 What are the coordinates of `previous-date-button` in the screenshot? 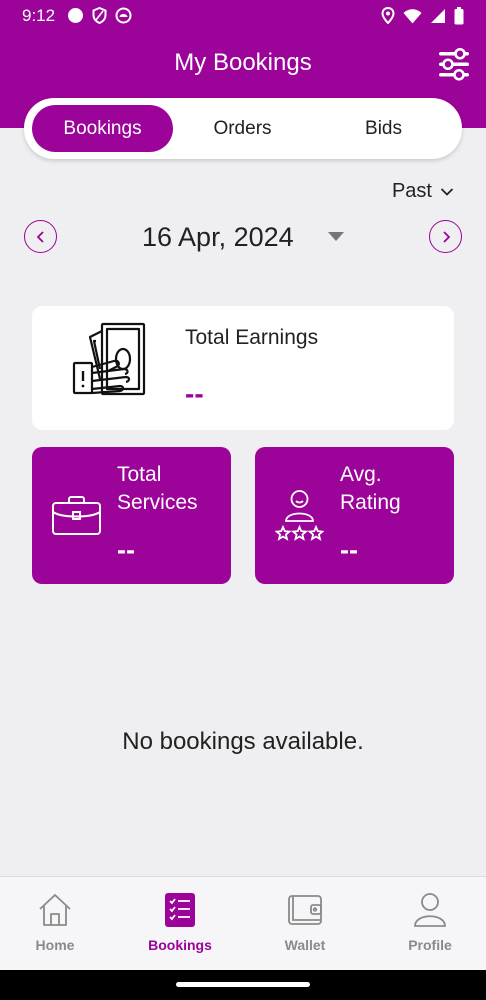 It's located at (40, 236).